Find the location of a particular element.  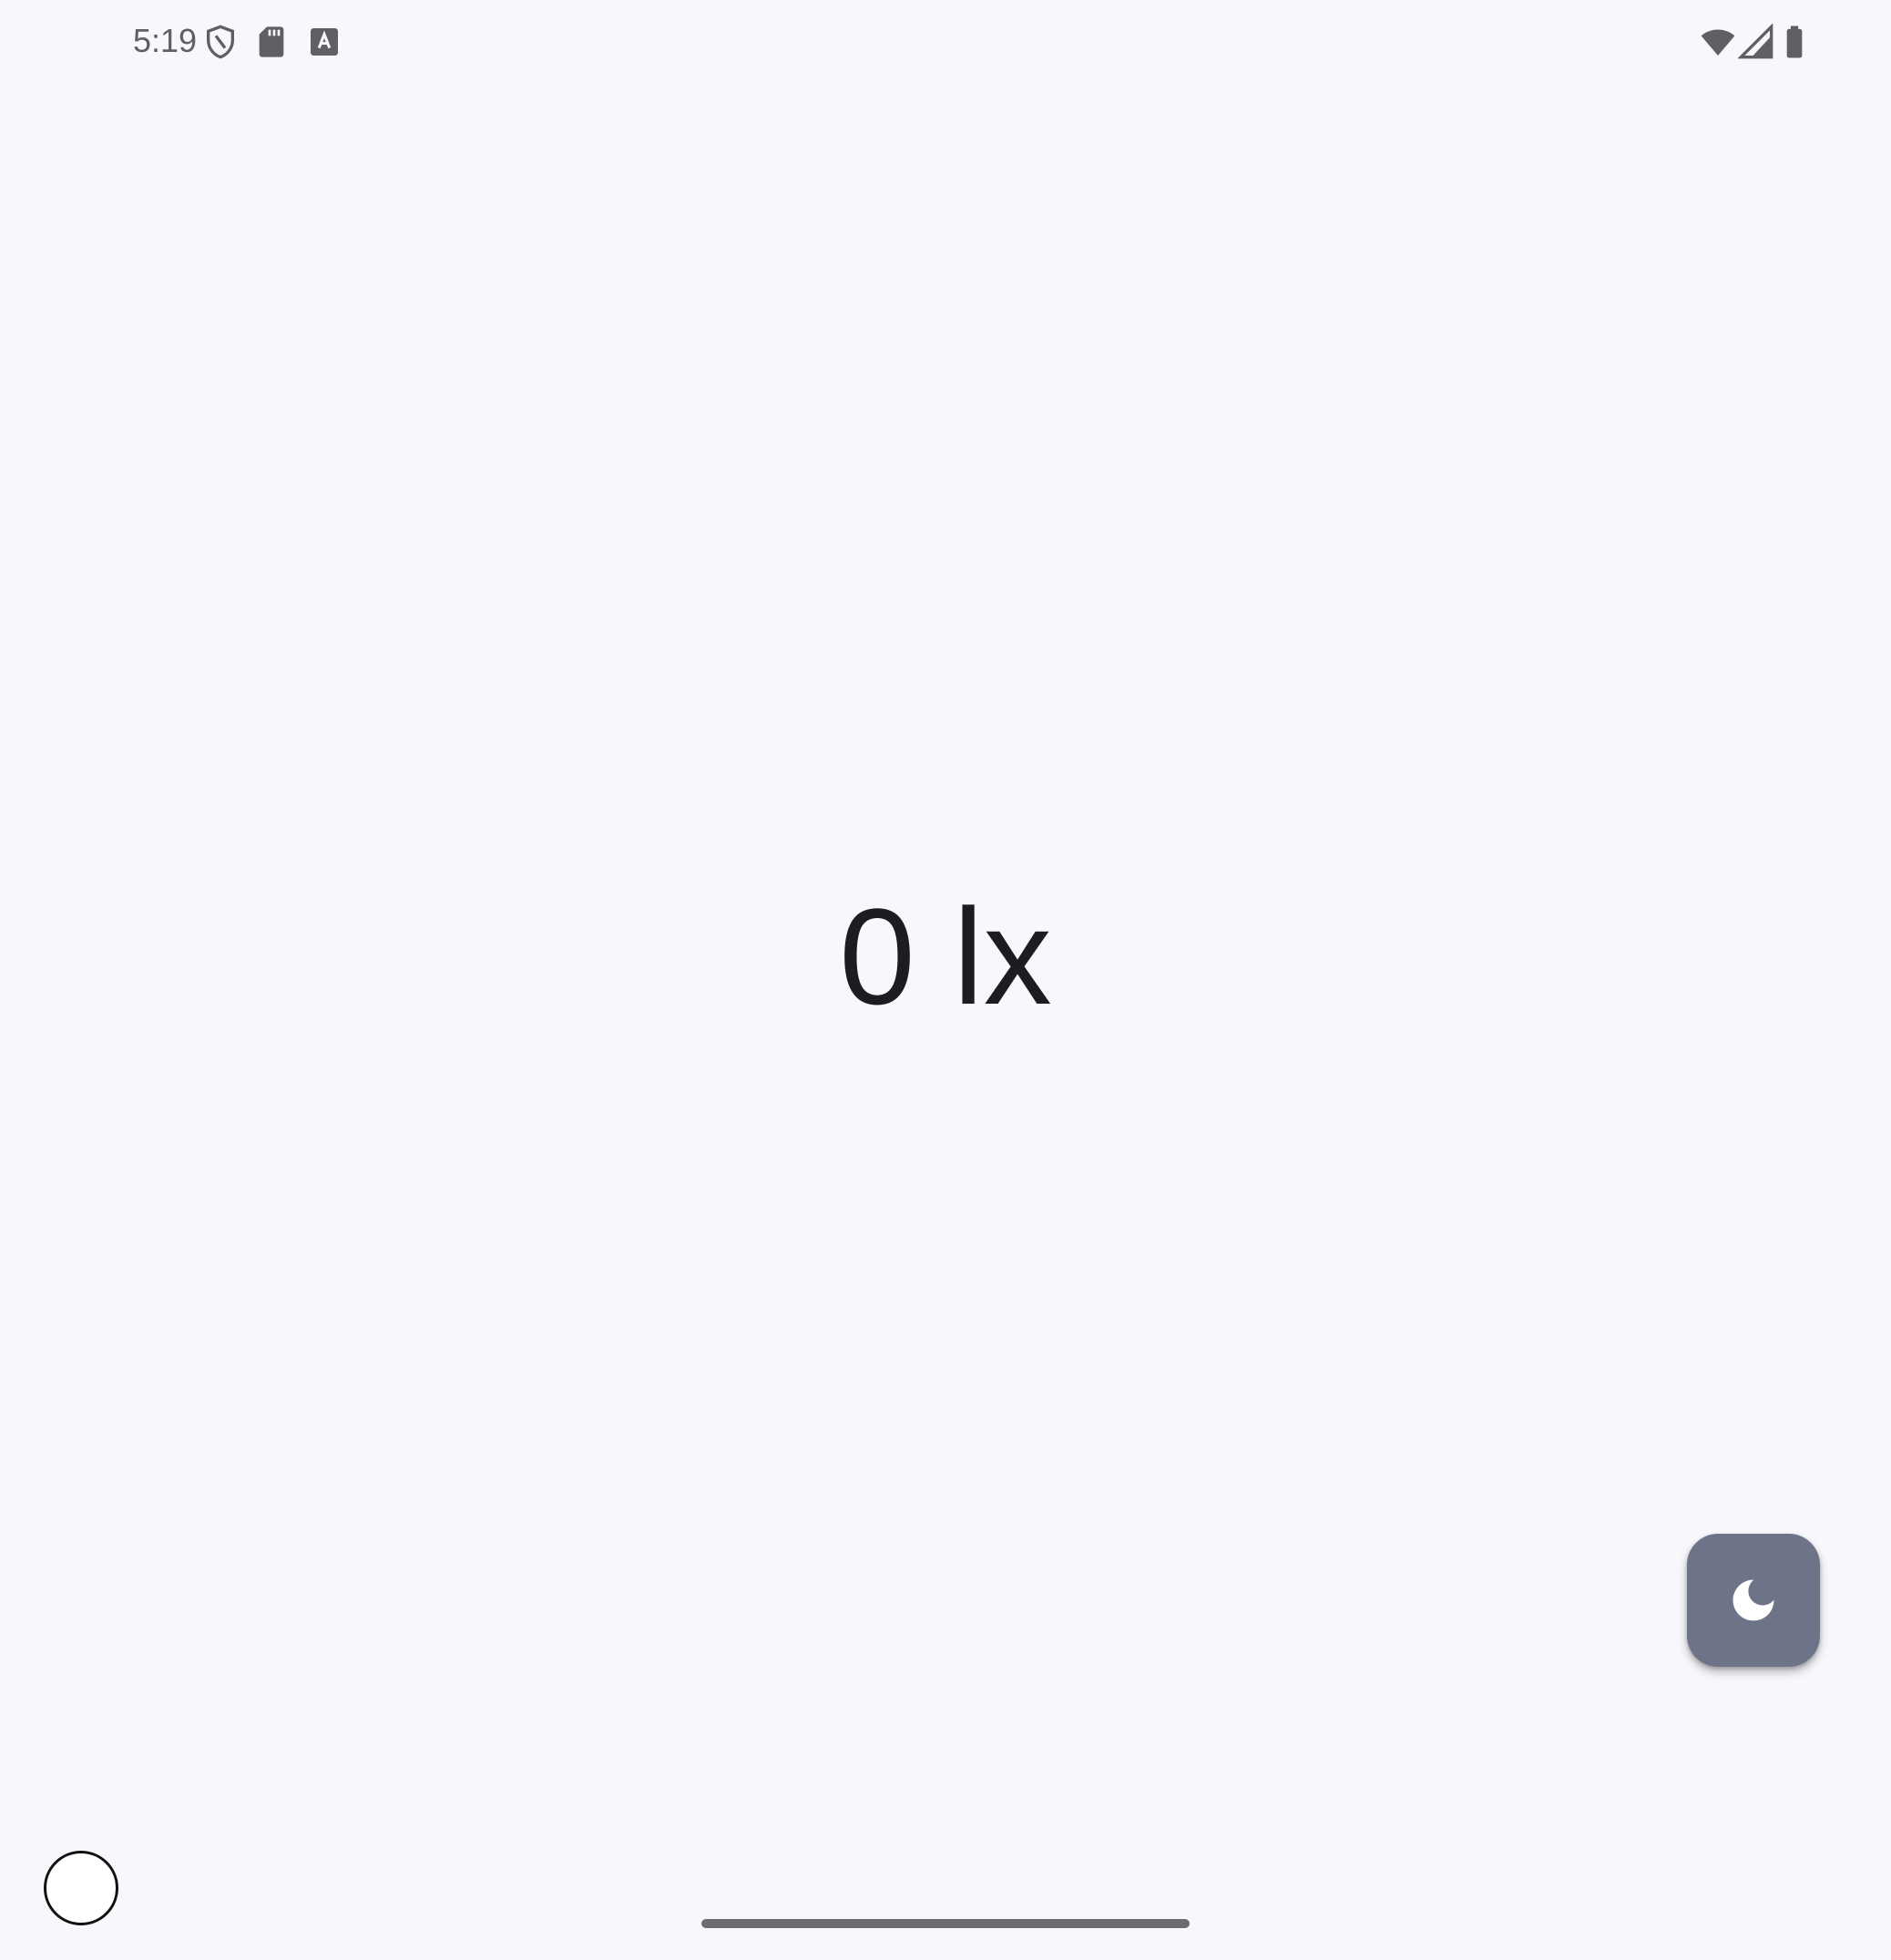

keyboard-a-icon is located at coordinates (324, 42).